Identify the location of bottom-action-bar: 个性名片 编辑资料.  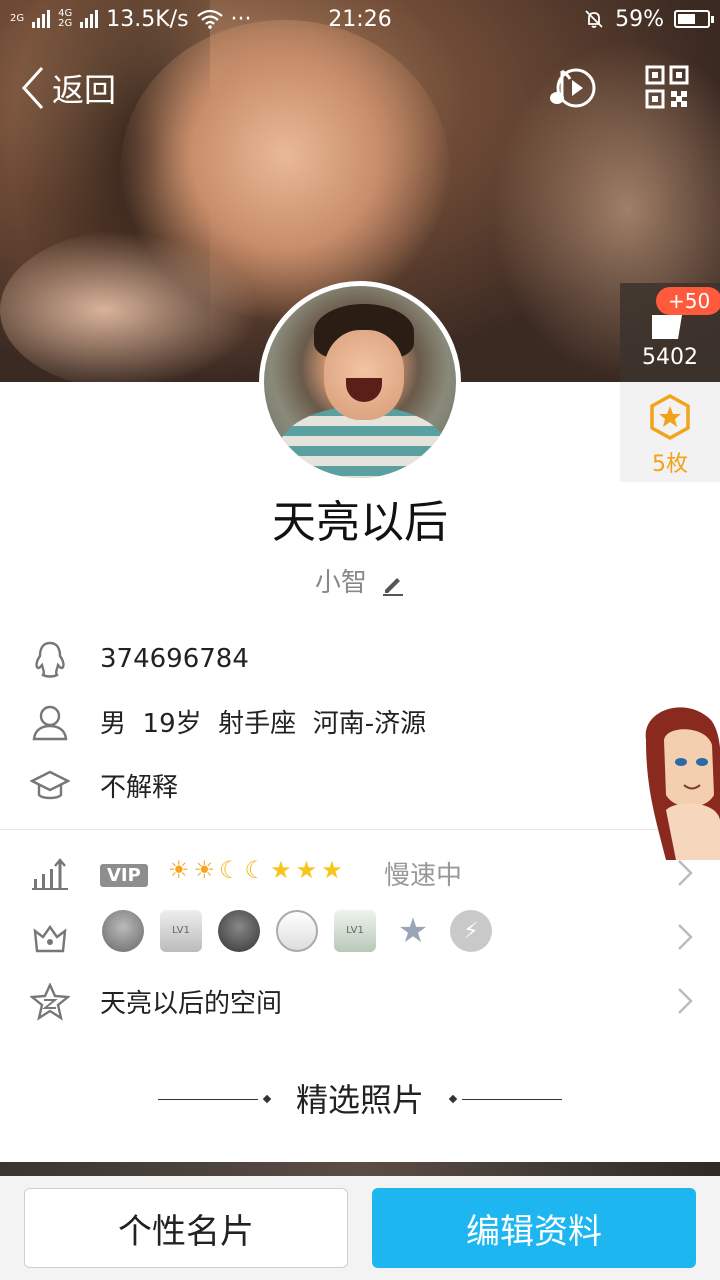
(360, 1228).